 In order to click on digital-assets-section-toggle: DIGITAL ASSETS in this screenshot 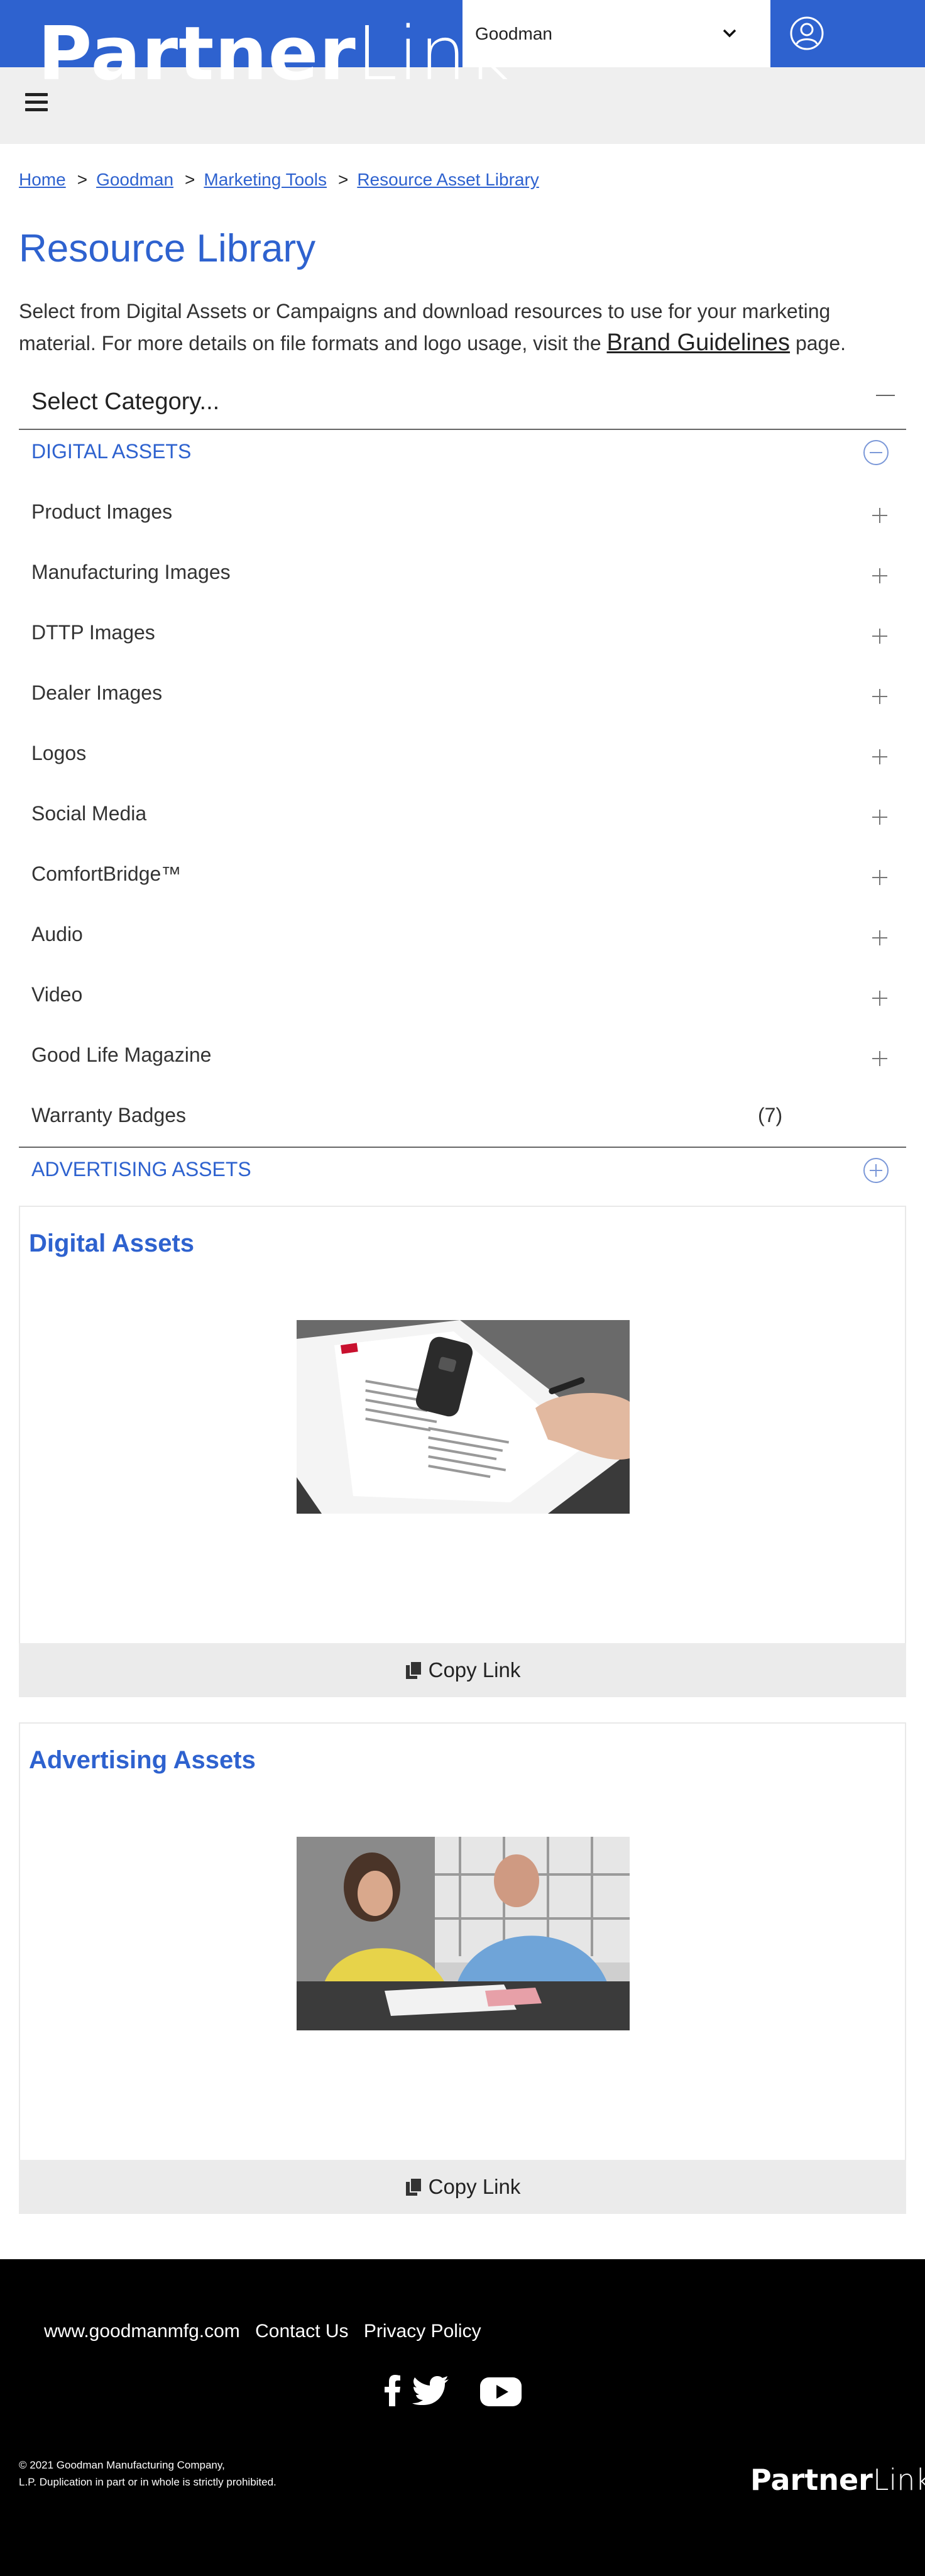, I will do `click(462, 452)`.